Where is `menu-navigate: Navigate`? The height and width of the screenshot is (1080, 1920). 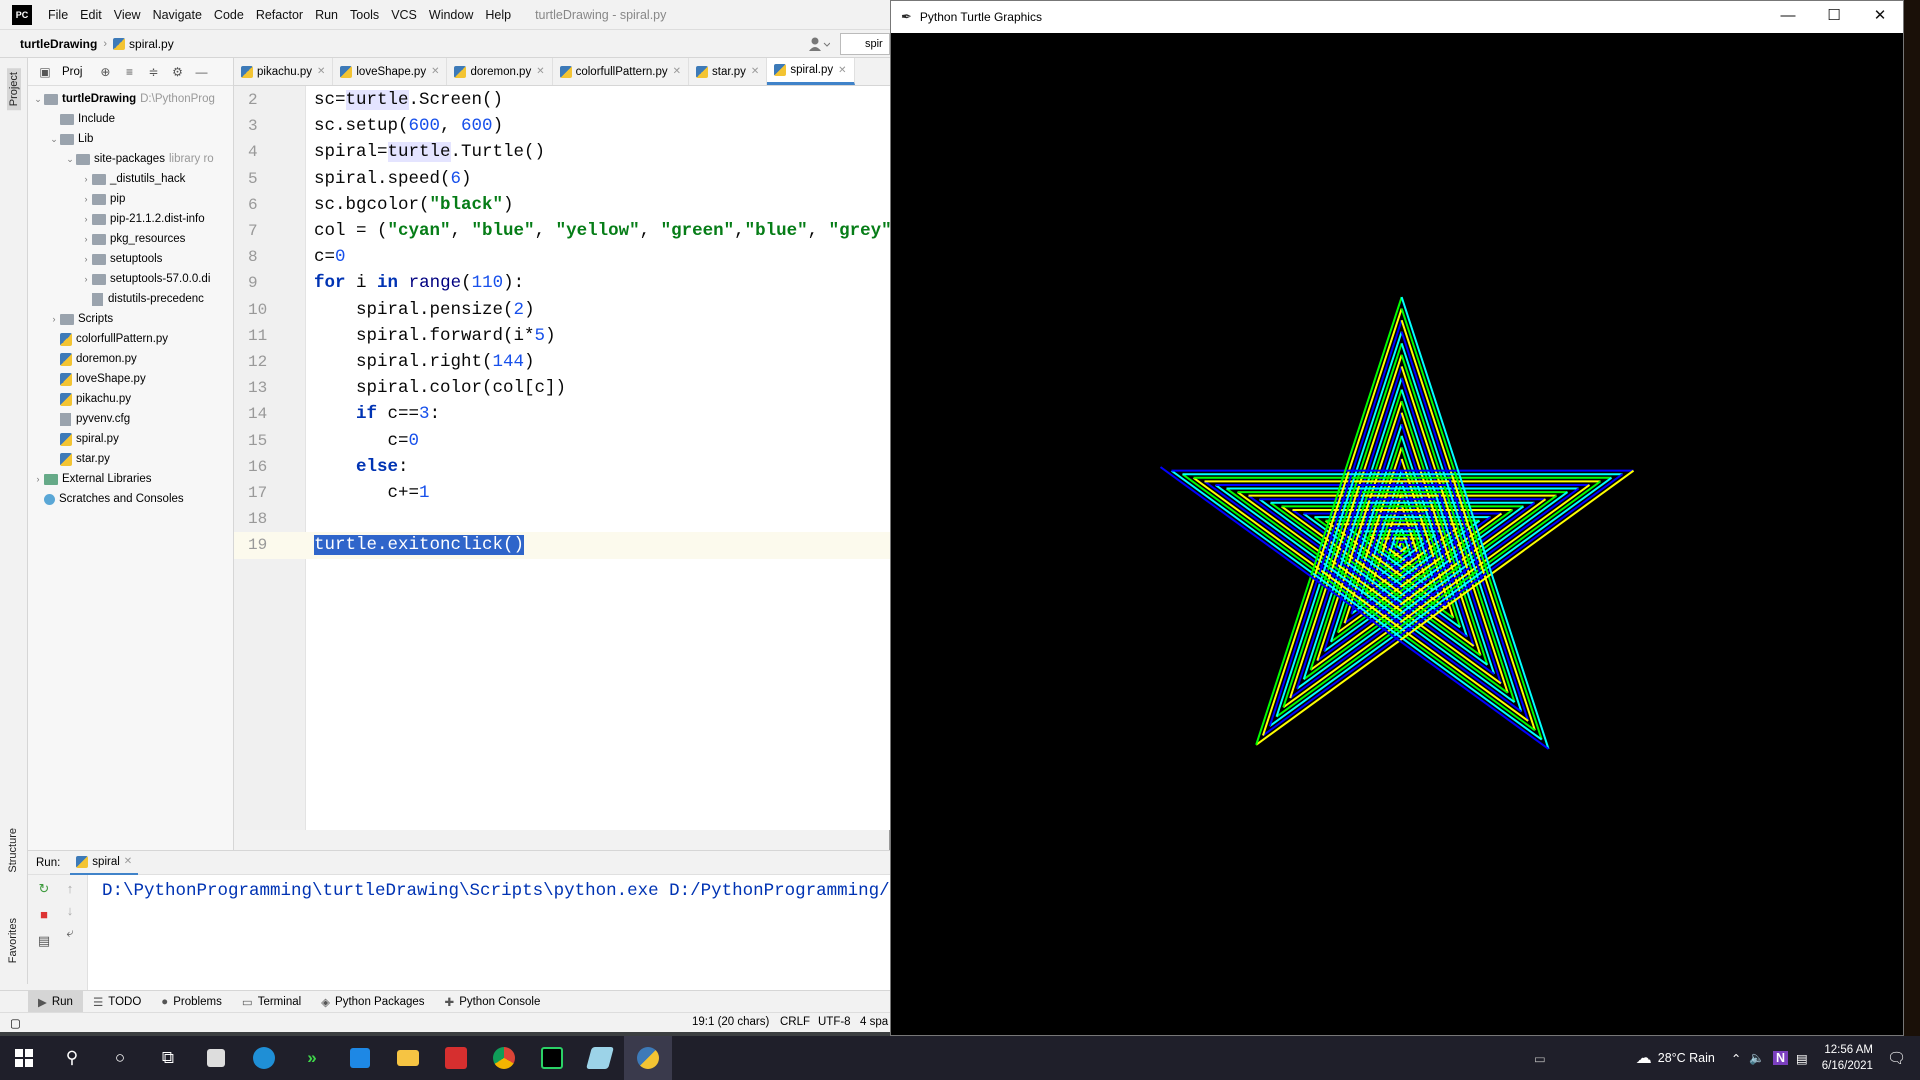
menu-navigate: Navigate is located at coordinates (177, 15).